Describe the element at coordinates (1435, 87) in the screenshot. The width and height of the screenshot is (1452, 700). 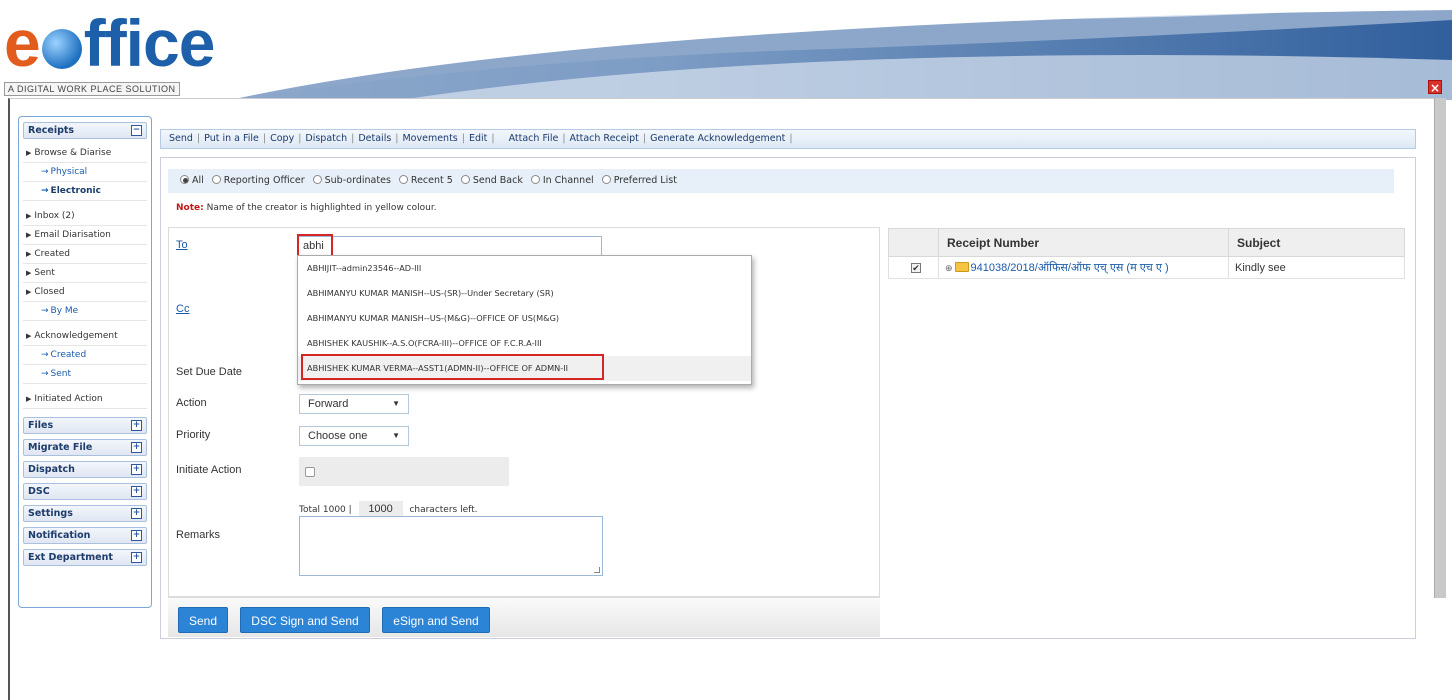
I see `close-icon: ×` at that location.